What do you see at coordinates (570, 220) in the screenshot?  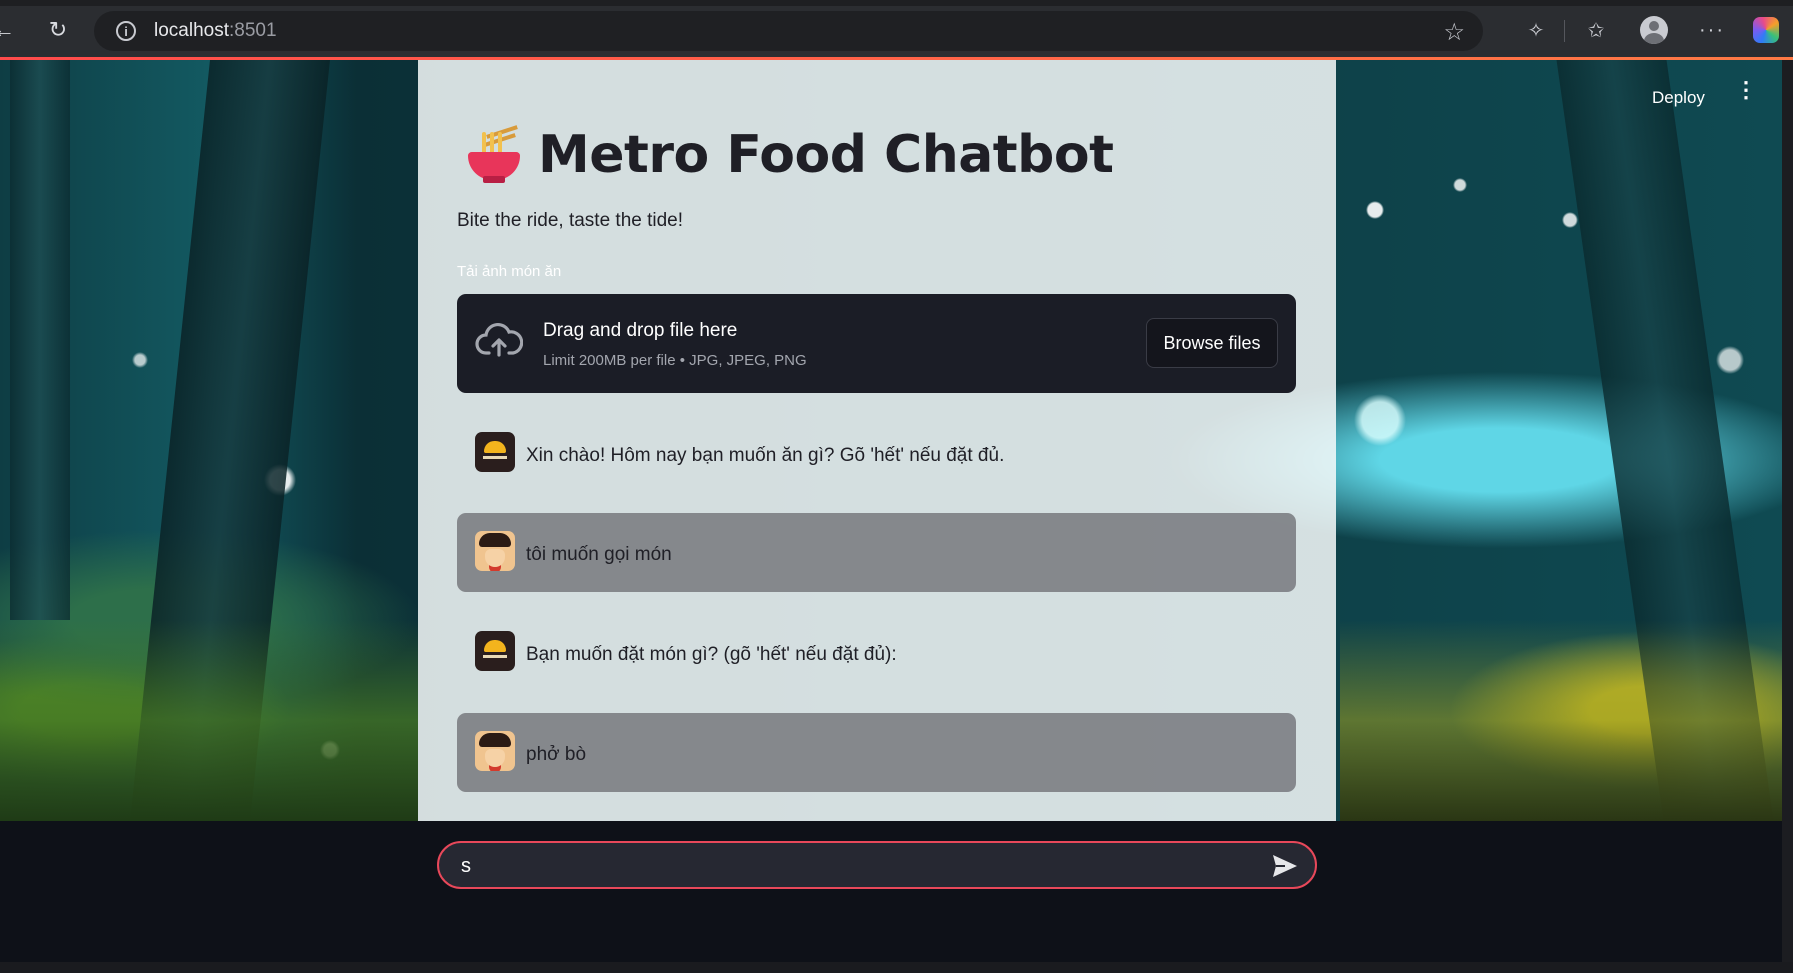 I see `page-subtitle: Bite the ride, taste the tide!` at bounding box center [570, 220].